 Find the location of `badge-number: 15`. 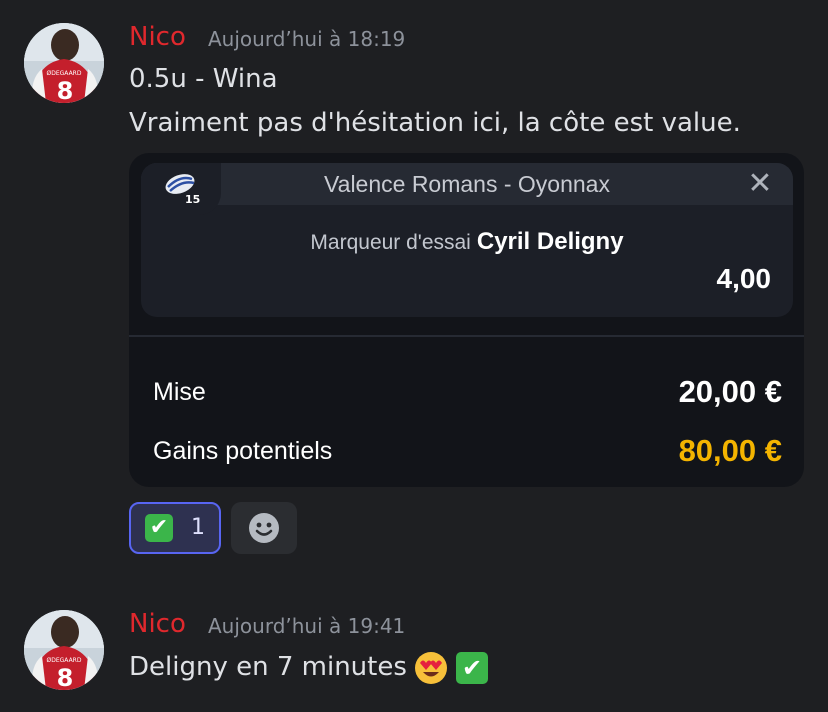

badge-number: 15 is located at coordinates (192, 199).